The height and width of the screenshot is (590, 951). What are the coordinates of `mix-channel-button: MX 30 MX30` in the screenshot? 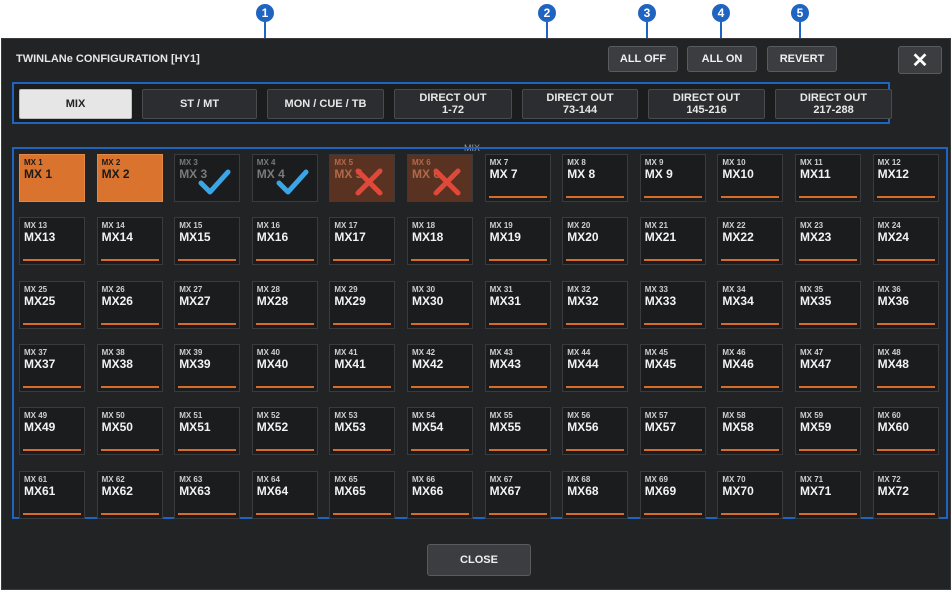 It's located at (440, 304).